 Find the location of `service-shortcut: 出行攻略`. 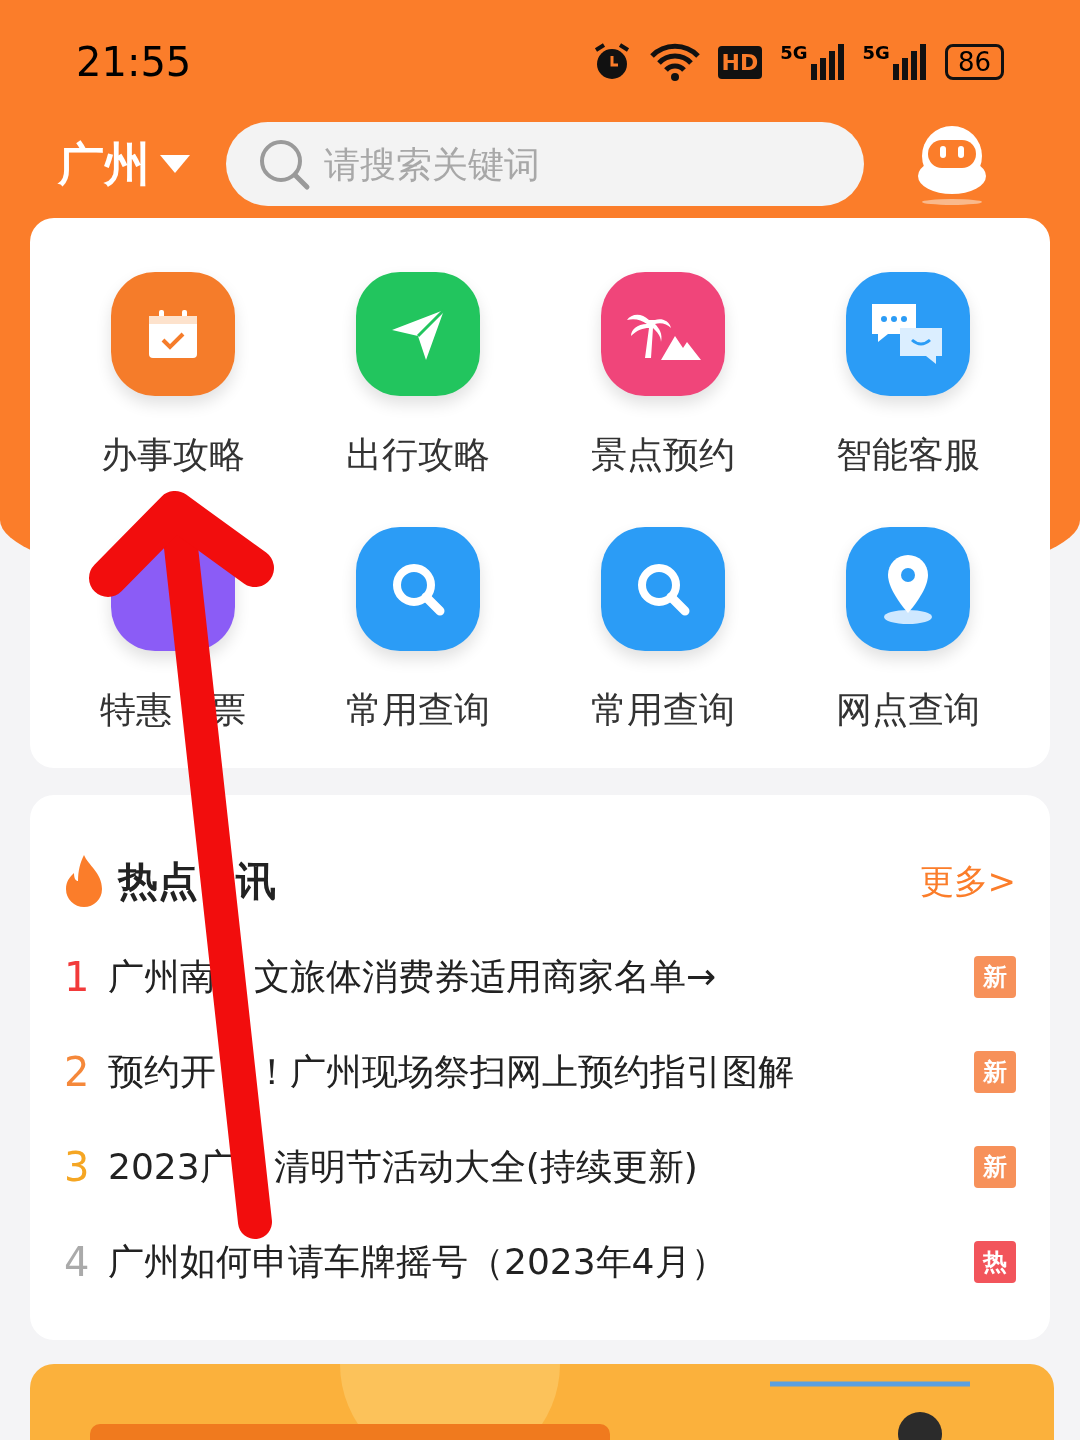

service-shortcut: 出行攻略 is located at coordinates (417, 399).